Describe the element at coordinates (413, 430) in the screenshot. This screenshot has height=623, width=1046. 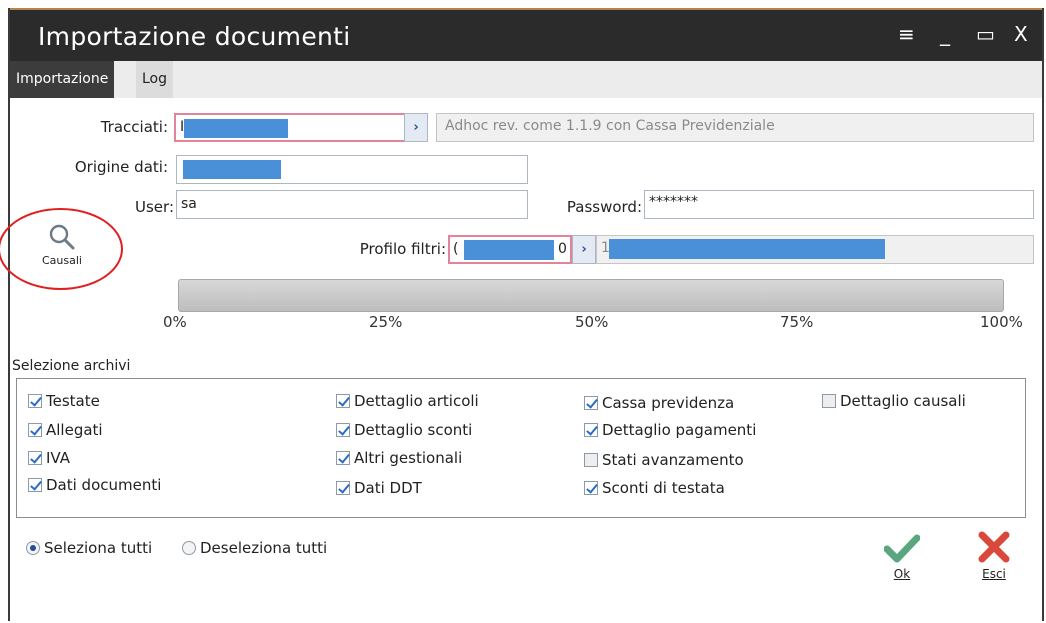
I see `checkbox-label: Dettaglio sconti` at that location.